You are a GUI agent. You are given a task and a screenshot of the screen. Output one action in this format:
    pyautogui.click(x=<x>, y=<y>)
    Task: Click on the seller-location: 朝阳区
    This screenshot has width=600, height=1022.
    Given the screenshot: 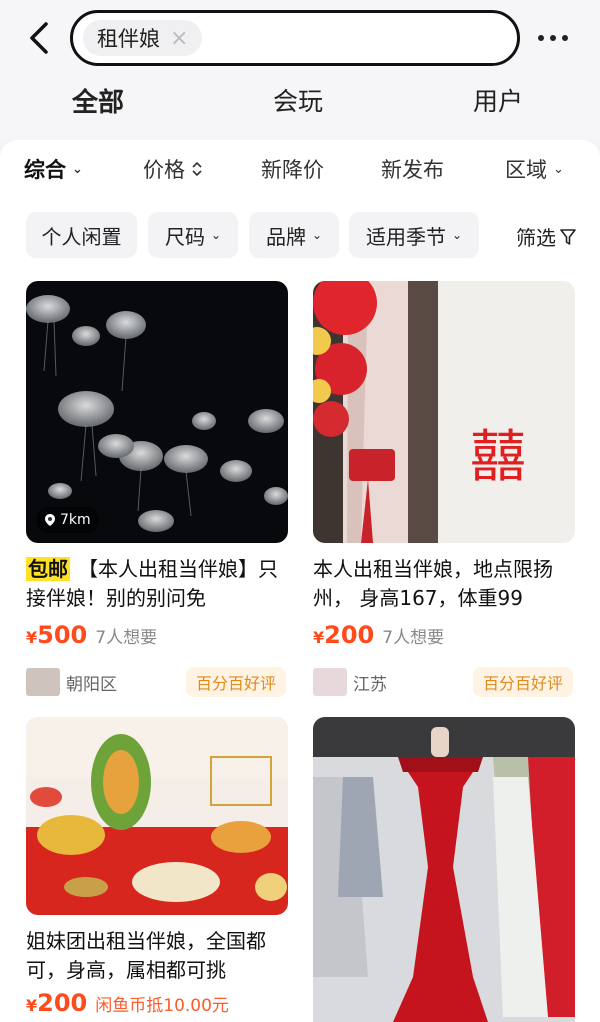 What is the action you would take?
    pyautogui.click(x=91, y=684)
    